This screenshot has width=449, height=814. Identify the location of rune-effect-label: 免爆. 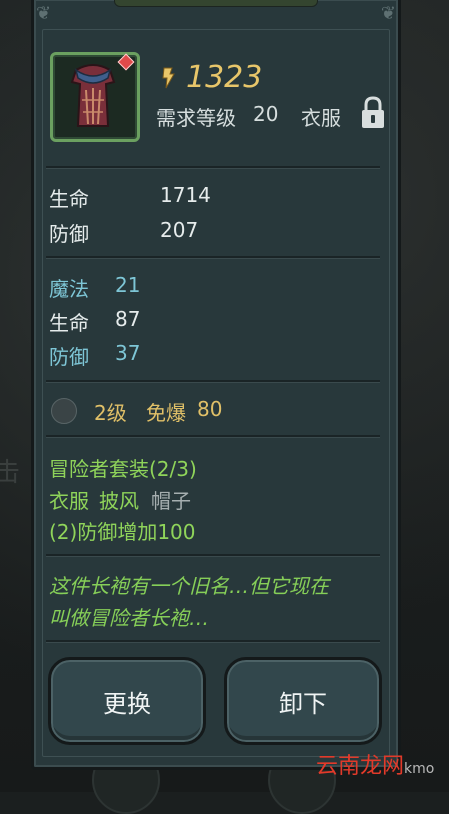
(166, 413).